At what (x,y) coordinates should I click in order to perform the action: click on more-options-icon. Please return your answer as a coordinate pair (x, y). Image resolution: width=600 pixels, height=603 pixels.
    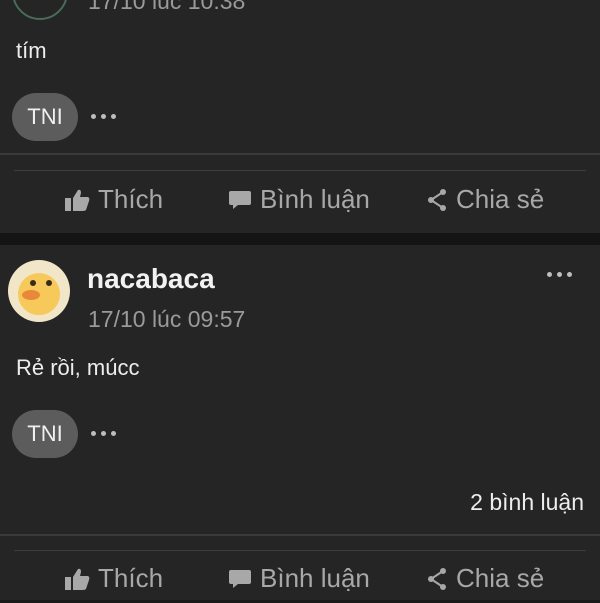
    Looking at the image, I should click on (559, 274).